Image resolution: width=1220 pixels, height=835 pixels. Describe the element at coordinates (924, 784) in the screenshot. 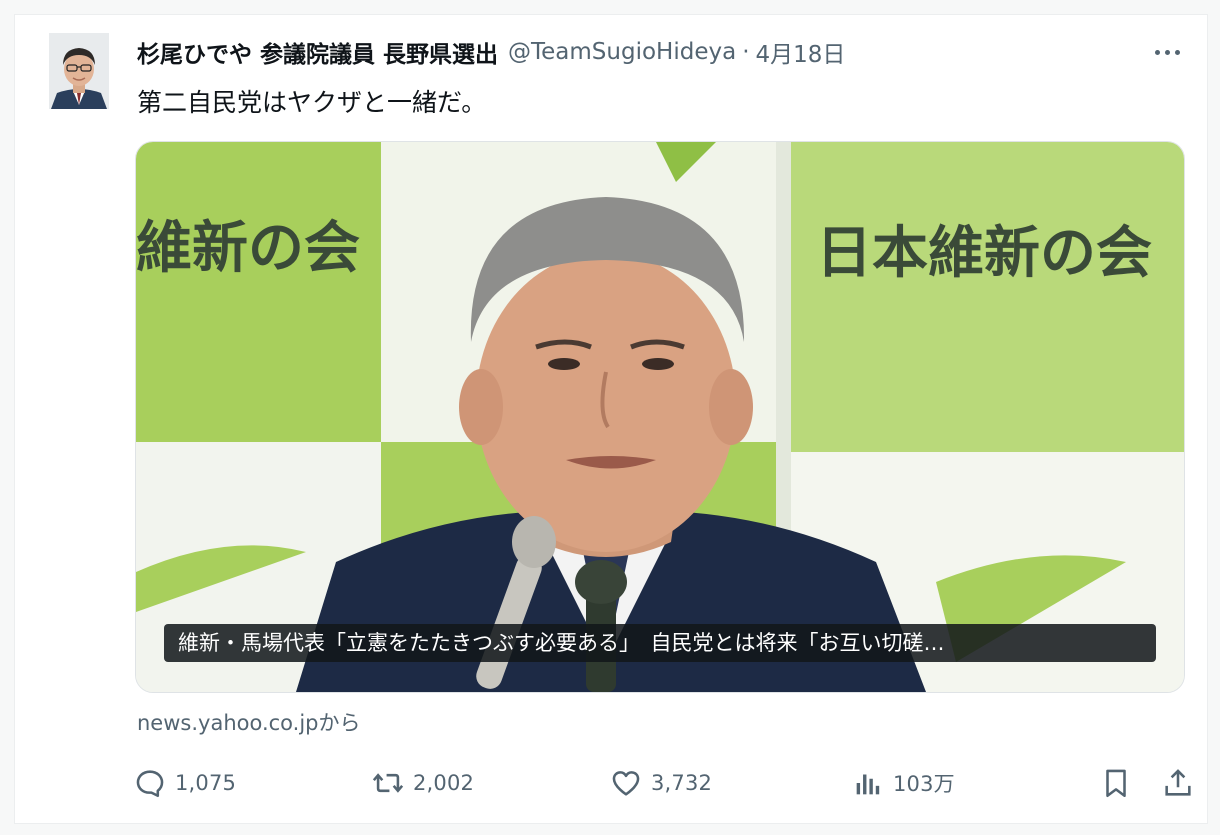

I see `views-count: 103万` at that location.